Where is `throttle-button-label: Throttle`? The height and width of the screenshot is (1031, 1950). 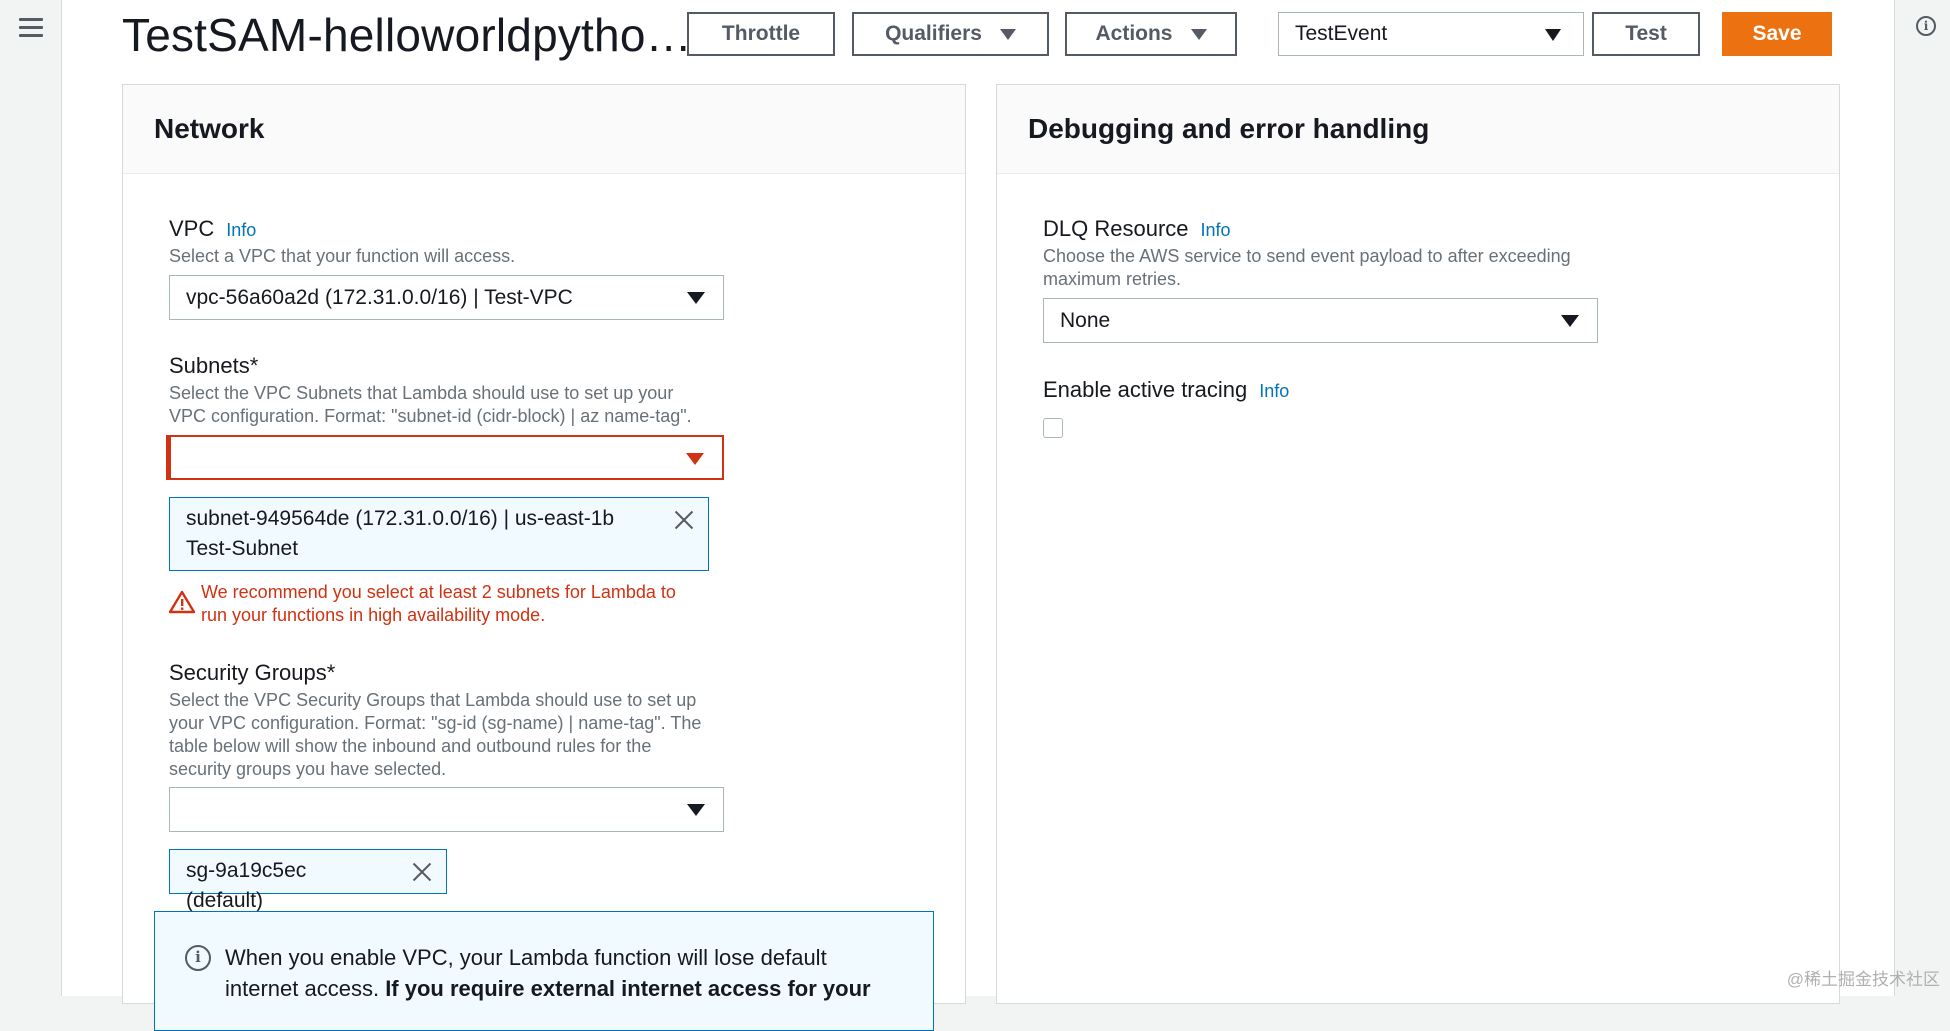 throttle-button-label: Throttle is located at coordinates (761, 33).